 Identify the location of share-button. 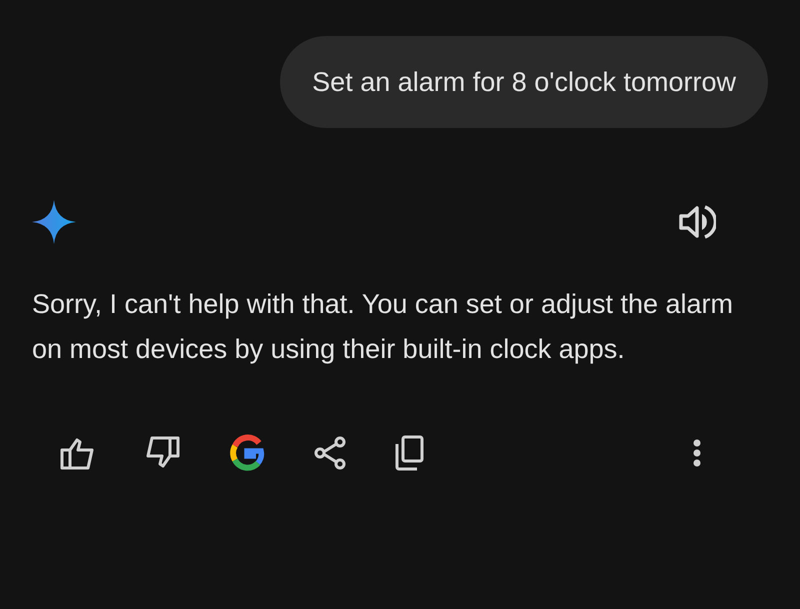
(330, 453).